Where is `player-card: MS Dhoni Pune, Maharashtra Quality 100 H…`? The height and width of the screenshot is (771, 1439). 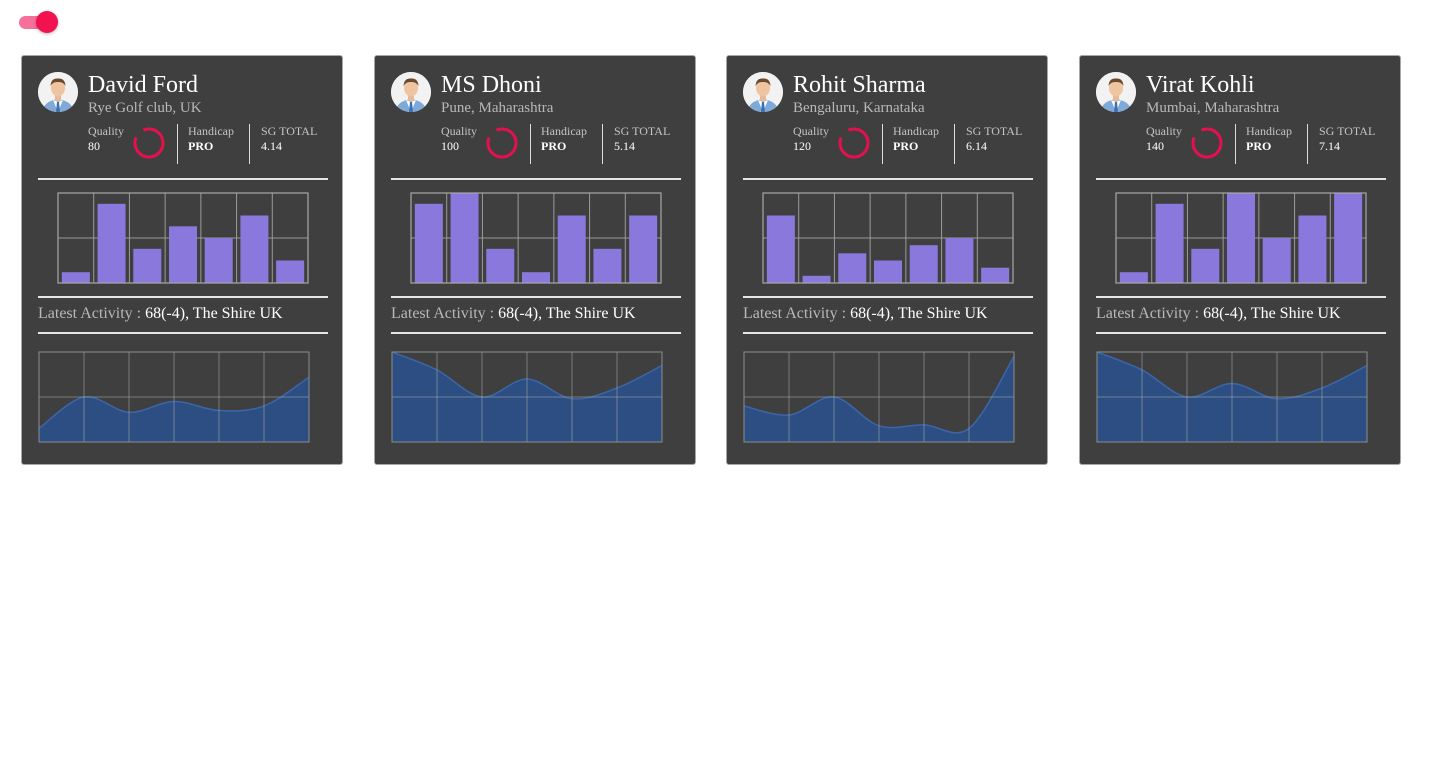
player-card: MS Dhoni Pune, Maharashtra Quality 100 H… is located at coordinates (535, 260).